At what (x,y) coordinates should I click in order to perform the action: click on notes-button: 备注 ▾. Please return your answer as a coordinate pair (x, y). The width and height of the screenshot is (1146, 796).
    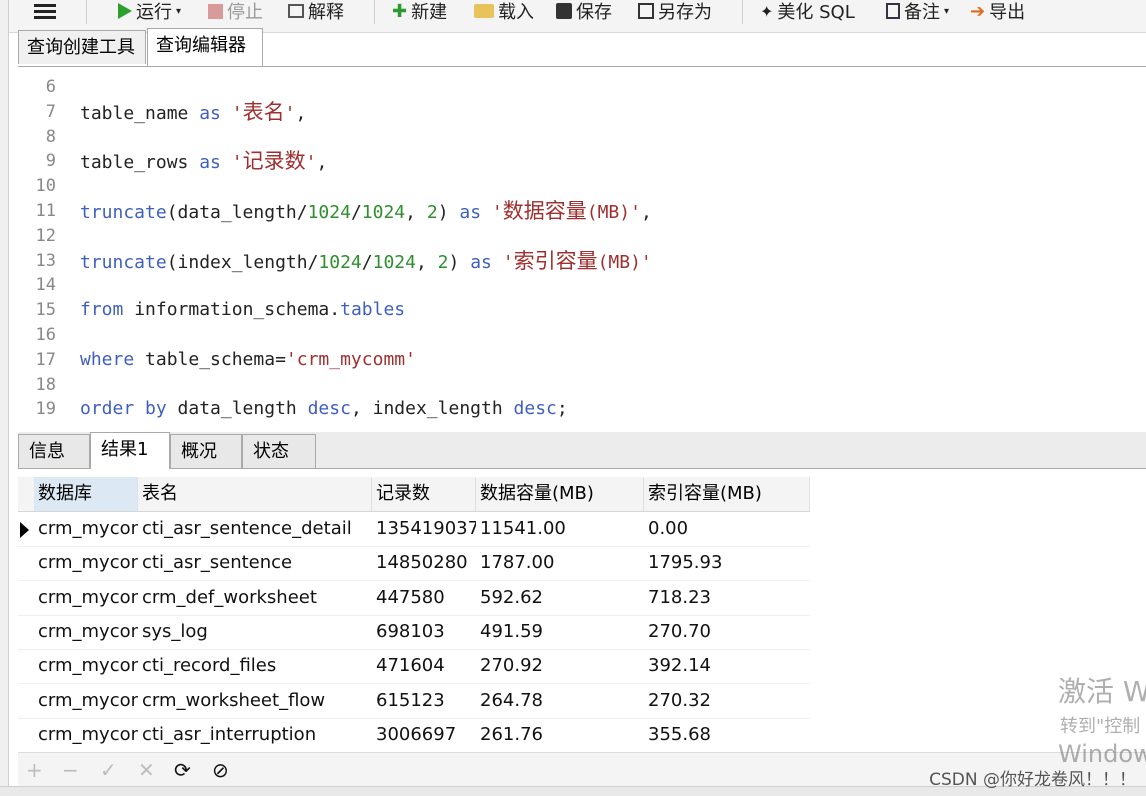
    Looking at the image, I should click on (917, 11).